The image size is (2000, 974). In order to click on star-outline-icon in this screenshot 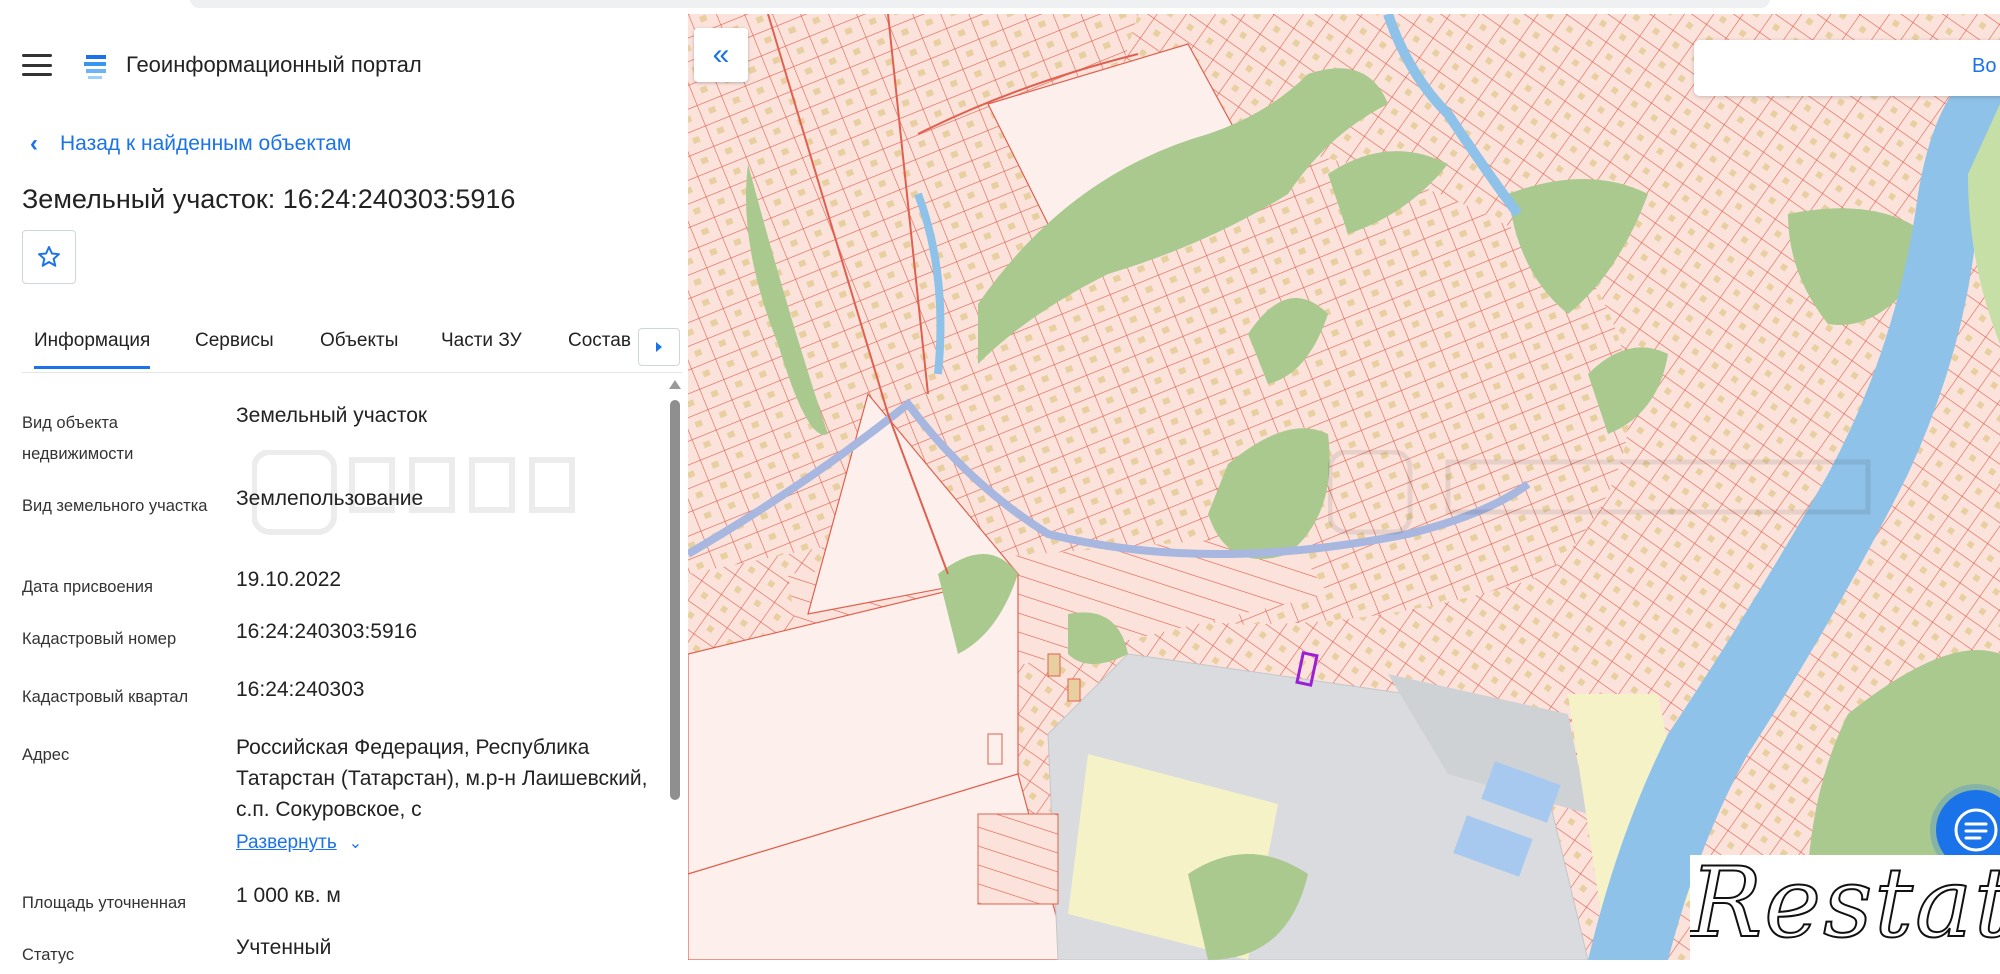, I will do `click(49, 256)`.